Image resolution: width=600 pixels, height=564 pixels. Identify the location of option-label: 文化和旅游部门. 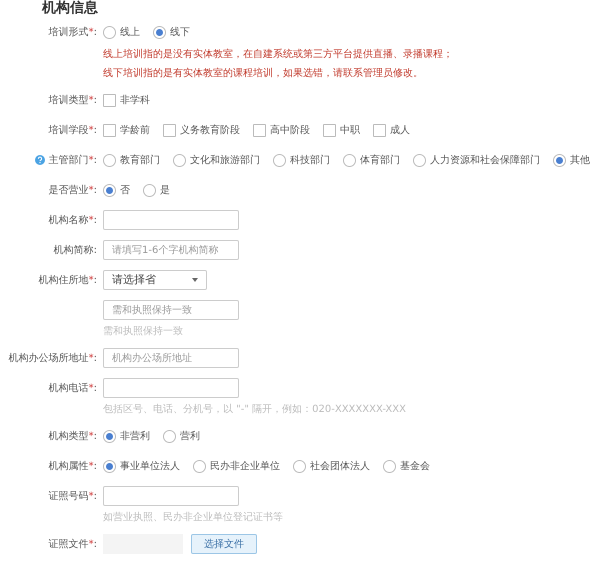
(225, 160).